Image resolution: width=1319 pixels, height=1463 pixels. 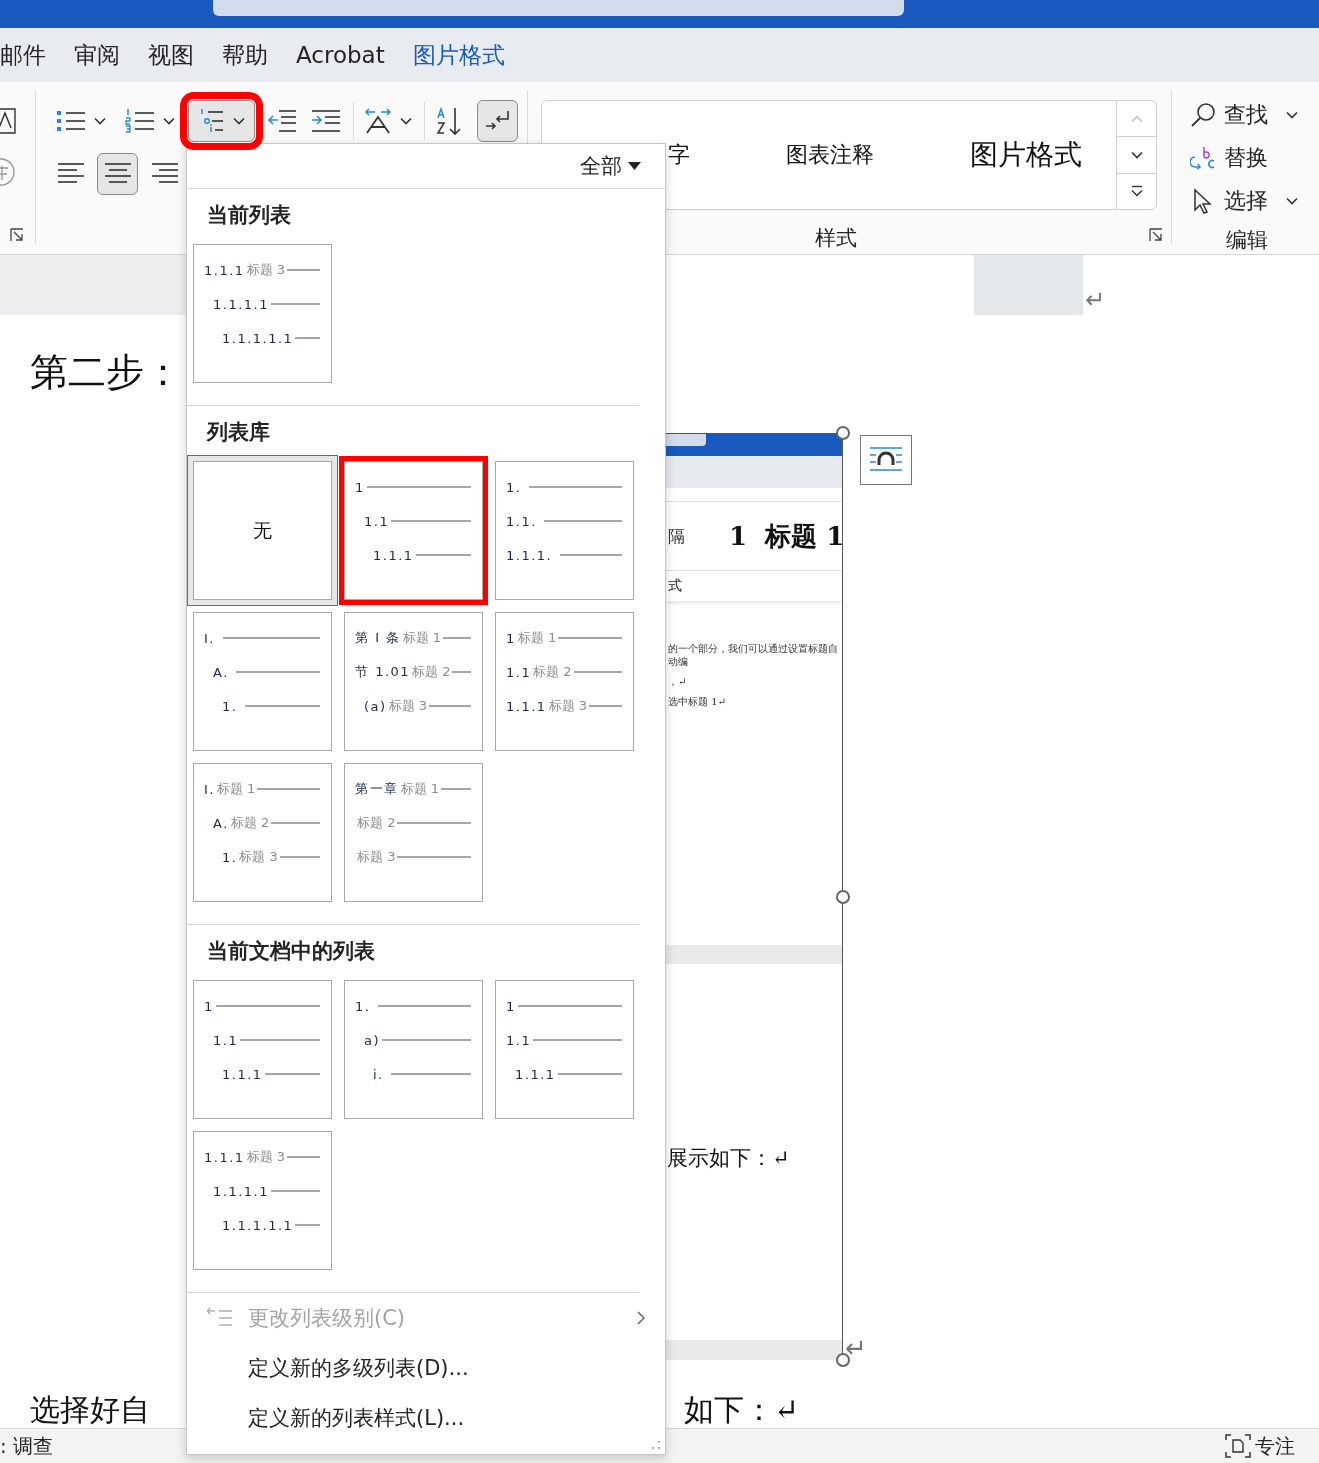 I want to click on layout-options-button, so click(x=886, y=460).